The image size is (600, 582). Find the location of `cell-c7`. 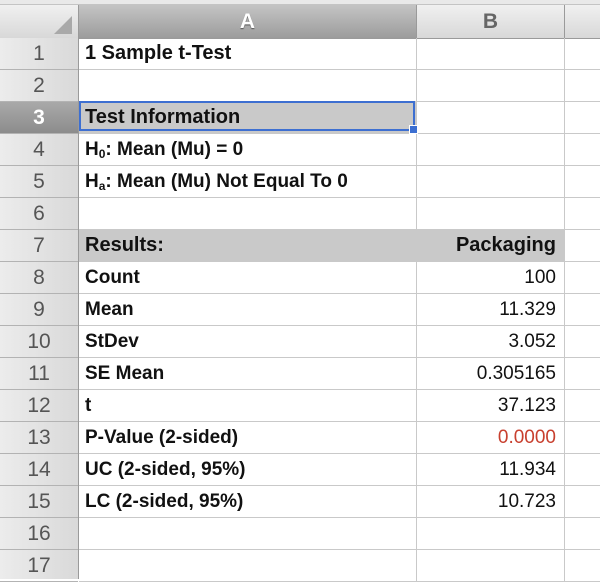

cell-c7 is located at coordinates (582, 245).